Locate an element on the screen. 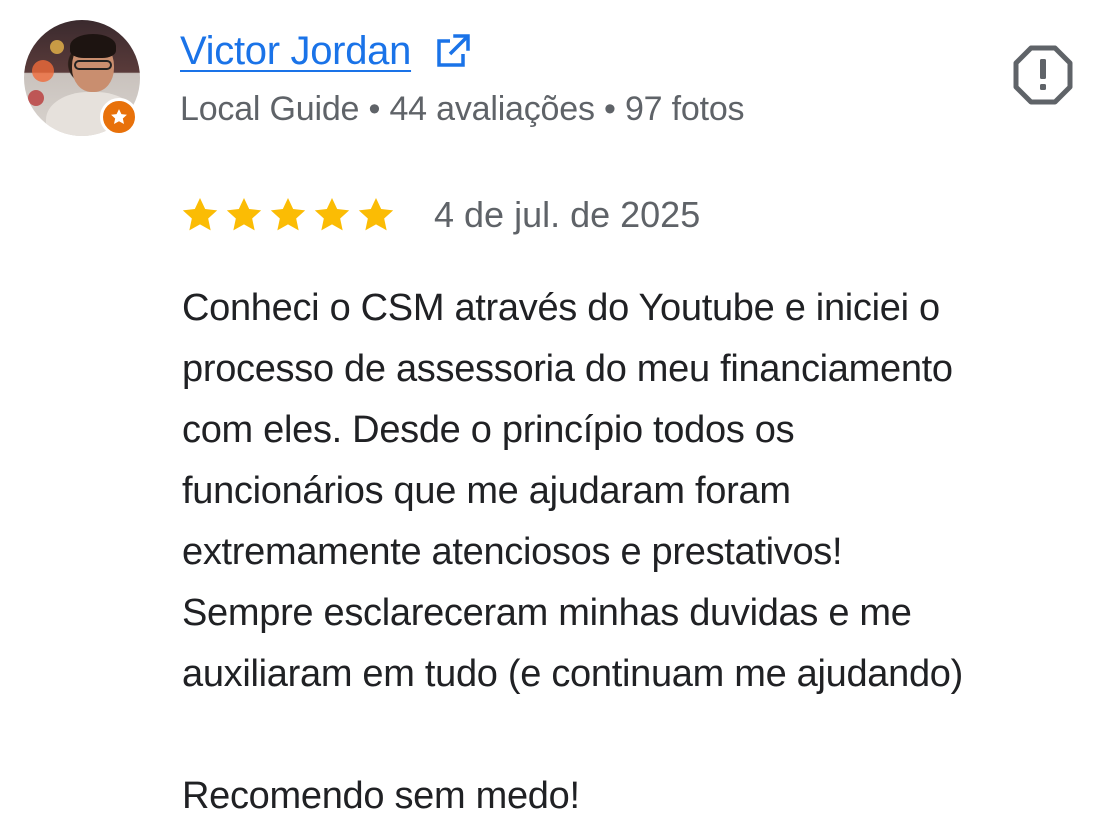  rating-row: 4 de jul. de 2025 is located at coordinates (440, 215).